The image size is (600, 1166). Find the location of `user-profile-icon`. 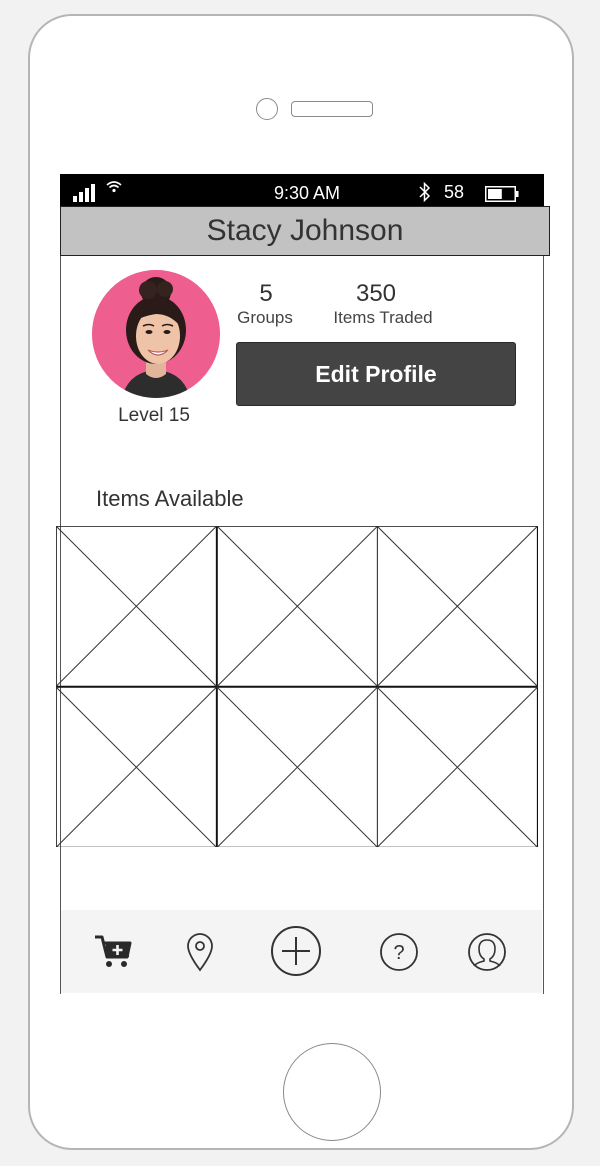

user-profile-icon is located at coordinates (487, 952).